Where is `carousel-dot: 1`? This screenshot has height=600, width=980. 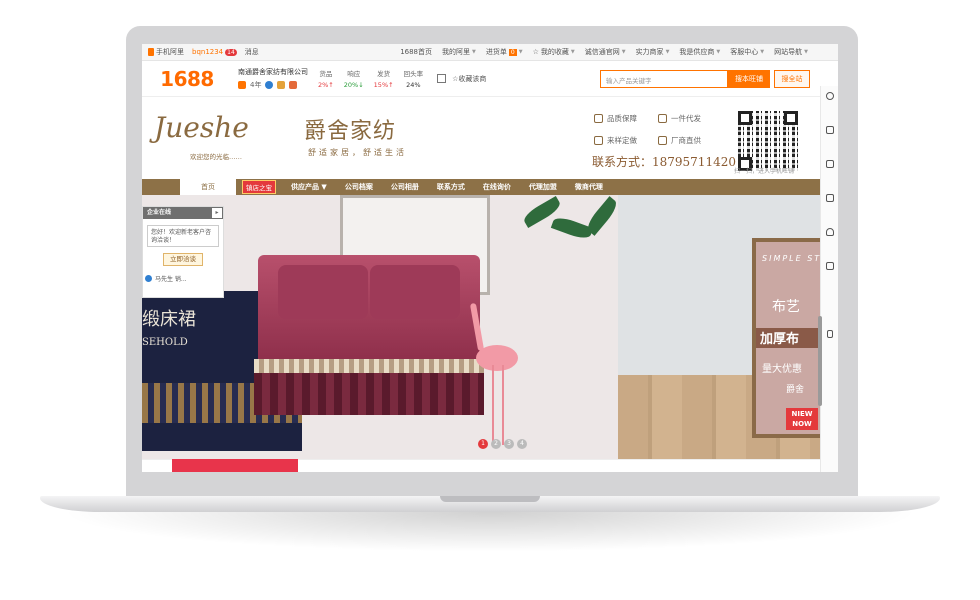
carousel-dot: 1 is located at coordinates (483, 444).